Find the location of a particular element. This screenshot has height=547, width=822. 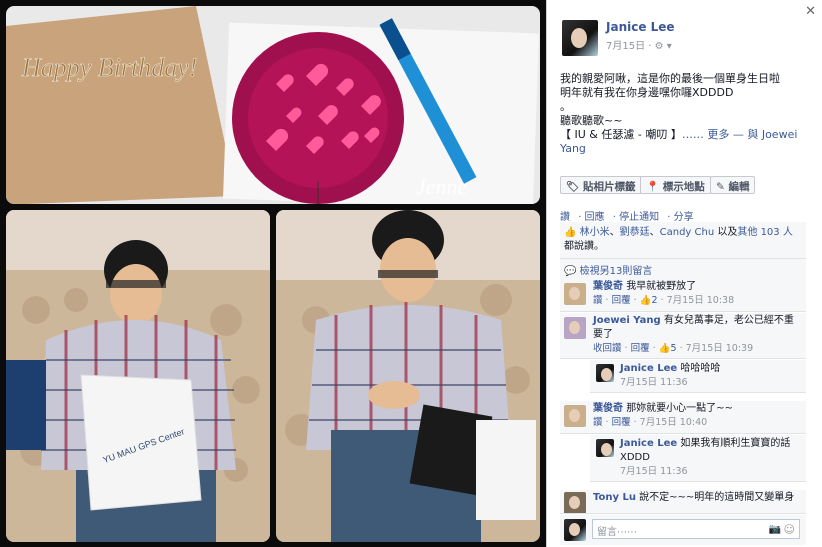

post-date: 7月15日 · ⚙ ▾ is located at coordinates (639, 44).